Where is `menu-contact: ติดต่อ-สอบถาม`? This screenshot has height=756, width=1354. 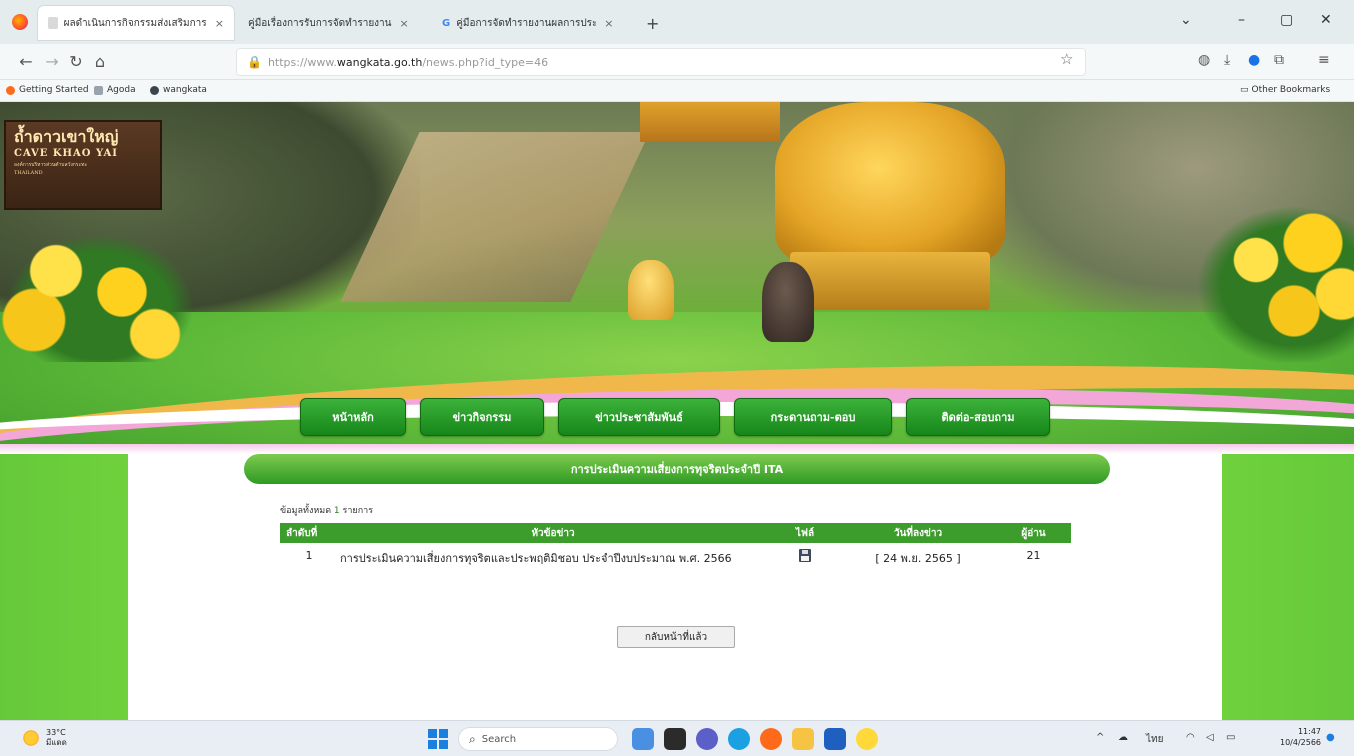
menu-contact: ติดต่อ-สอบถาม is located at coordinates (978, 417).